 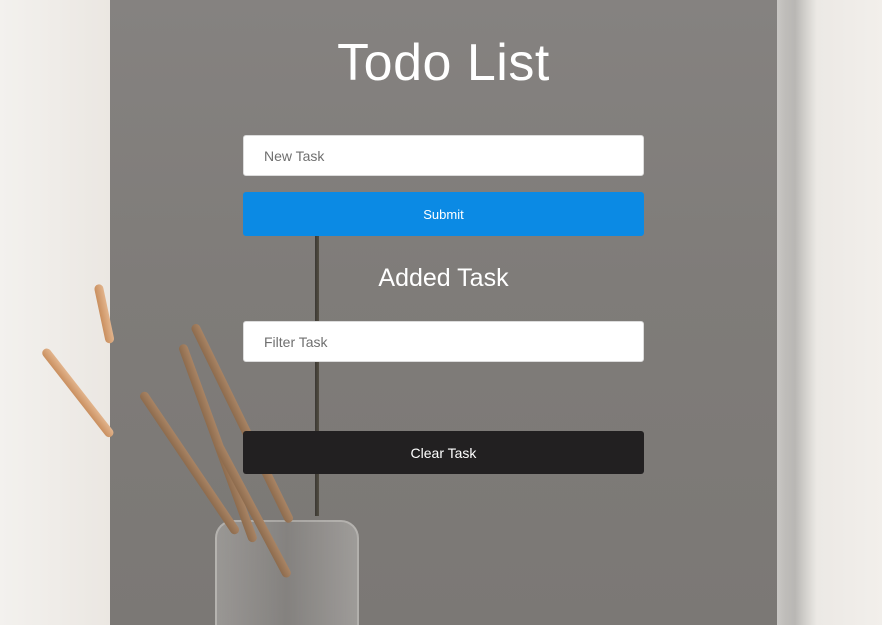 I want to click on background-photo-left, so click(x=55, y=312).